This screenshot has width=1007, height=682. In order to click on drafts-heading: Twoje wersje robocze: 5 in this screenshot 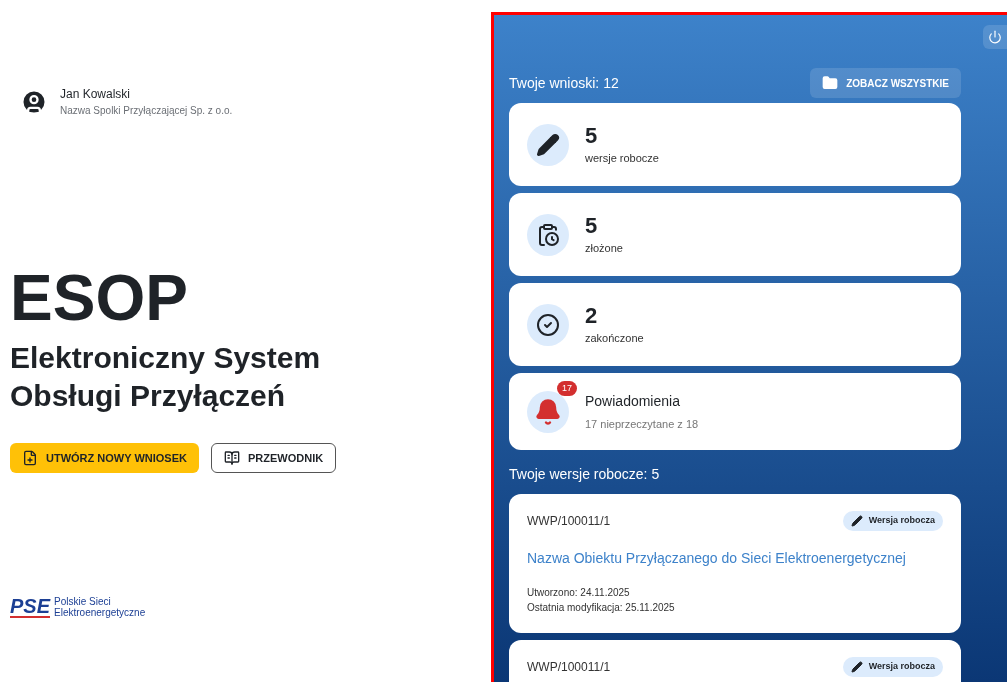, I will do `click(585, 474)`.